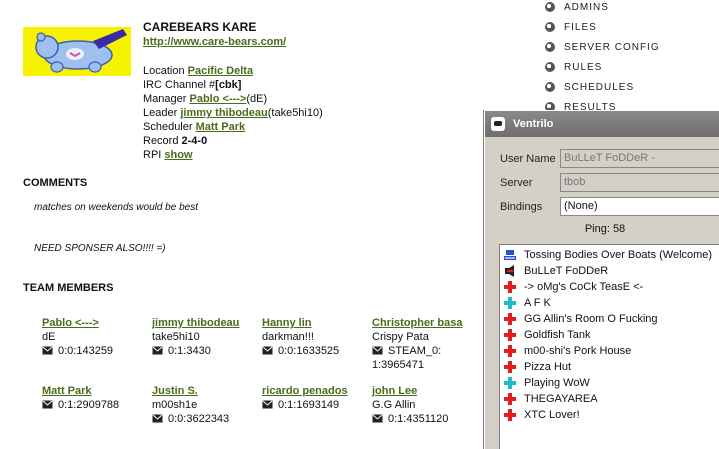 Image resolution: width=719 pixels, height=449 pixels. What do you see at coordinates (609, 287) in the screenshot?
I see `channel-row: -> oMg's CoCk TeasE <-` at bounding box center [609, 287].